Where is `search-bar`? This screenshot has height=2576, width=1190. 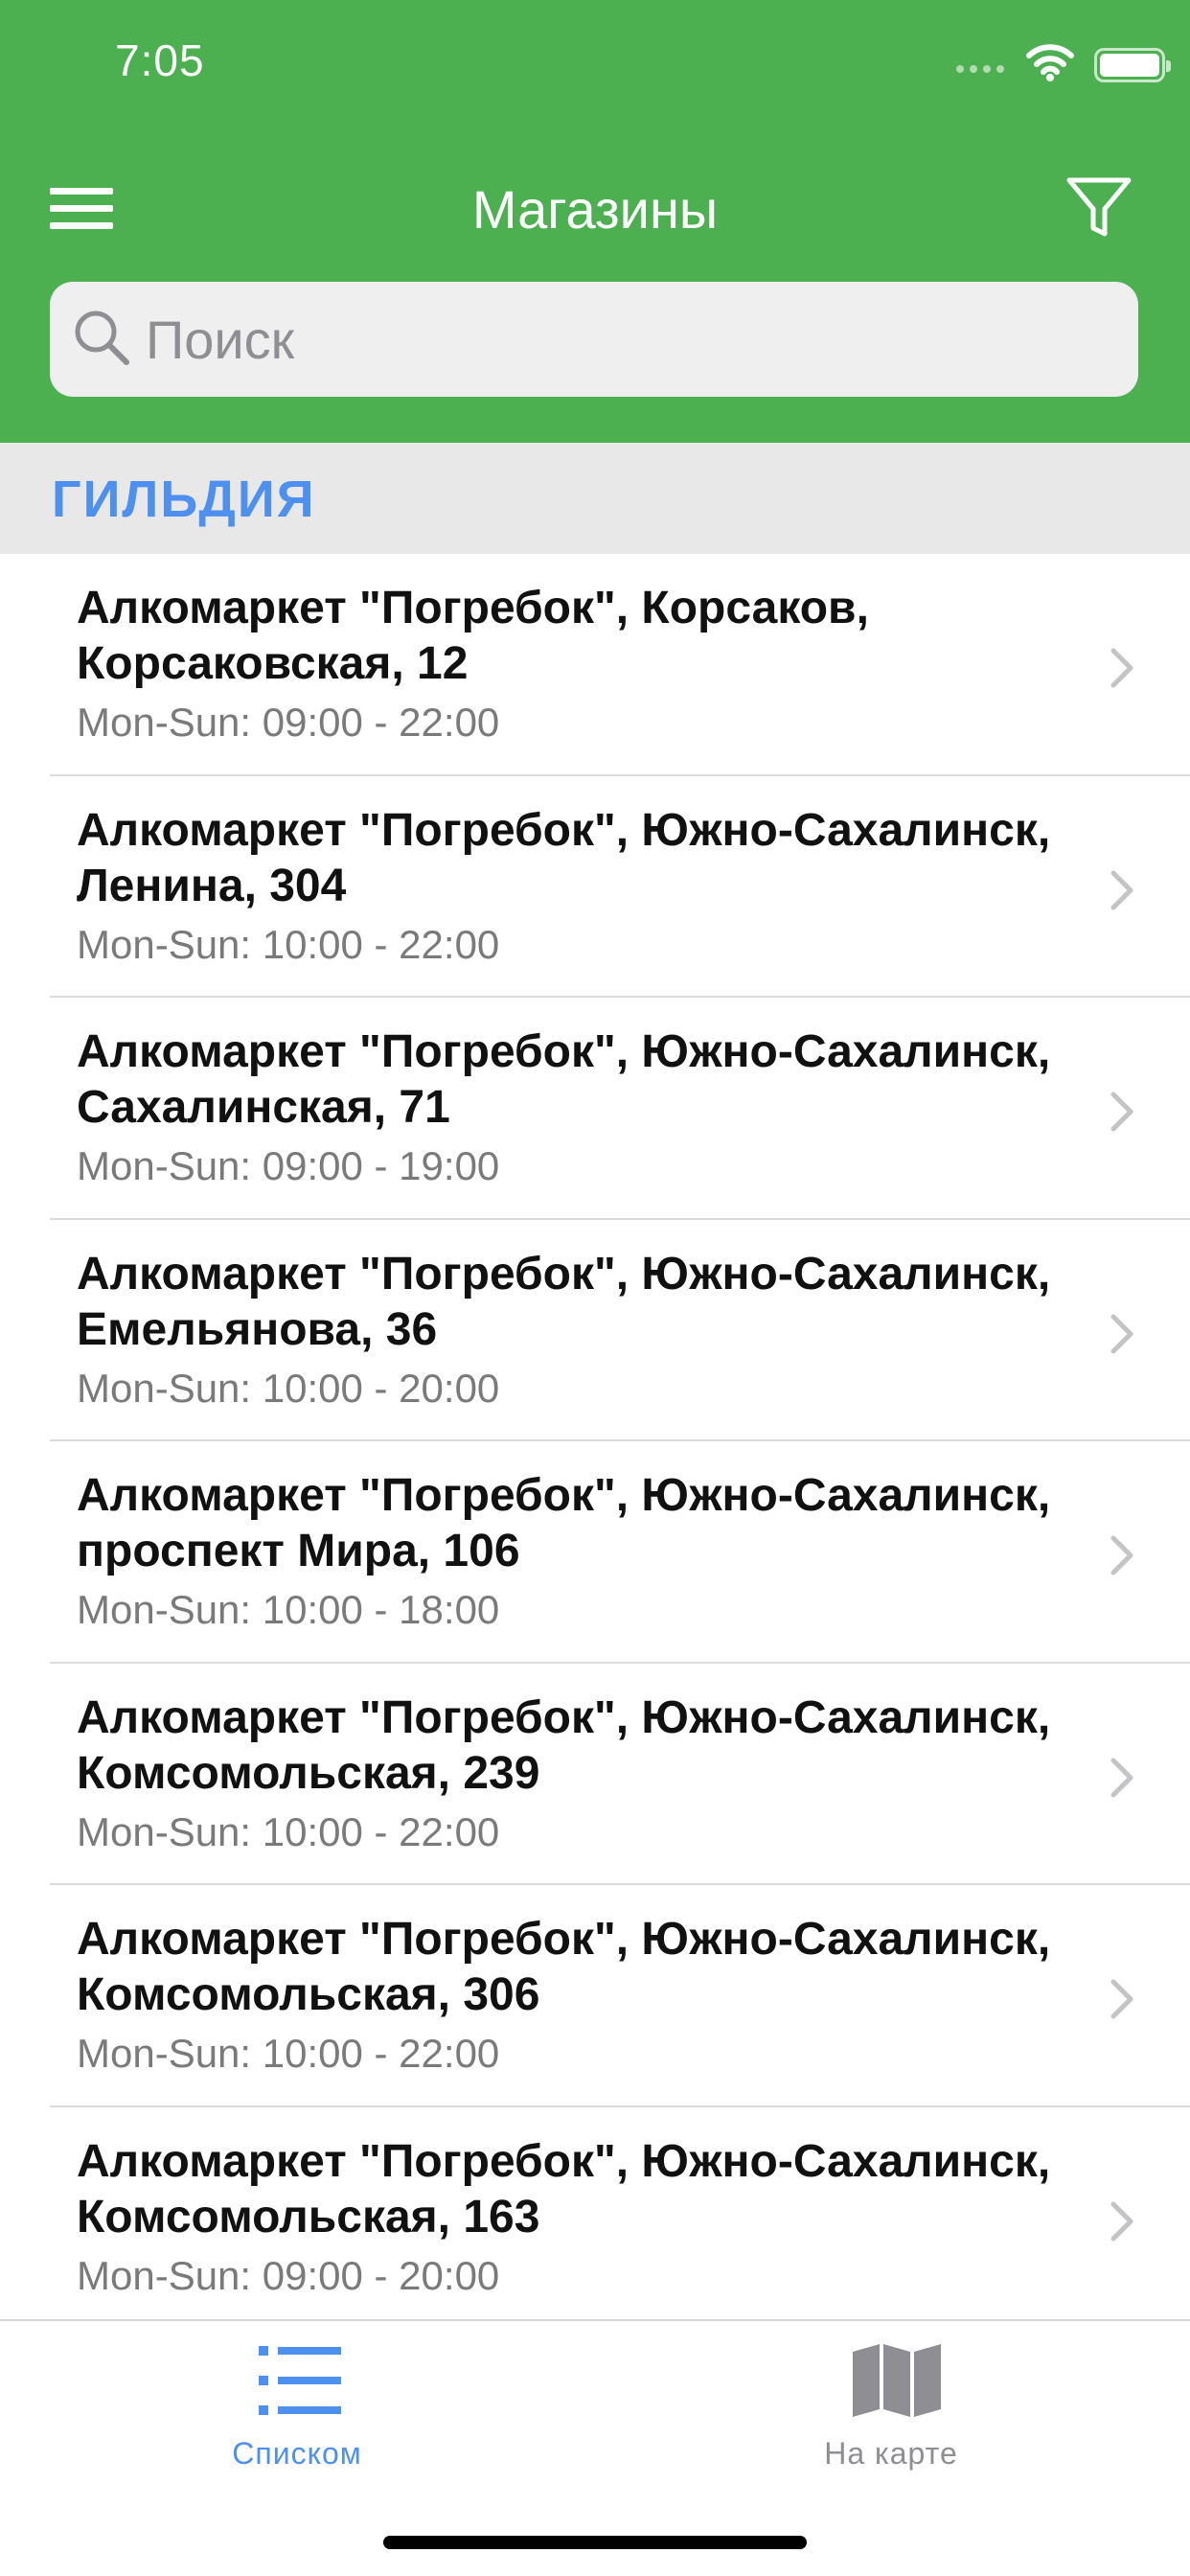 search-bar is located at coordinates (594, 339).